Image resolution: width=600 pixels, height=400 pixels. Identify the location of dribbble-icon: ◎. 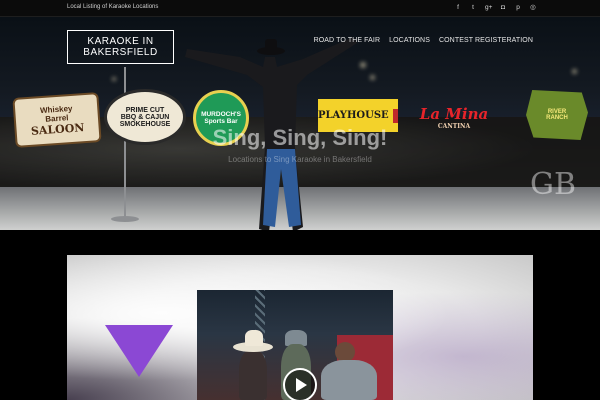
(533, 7).